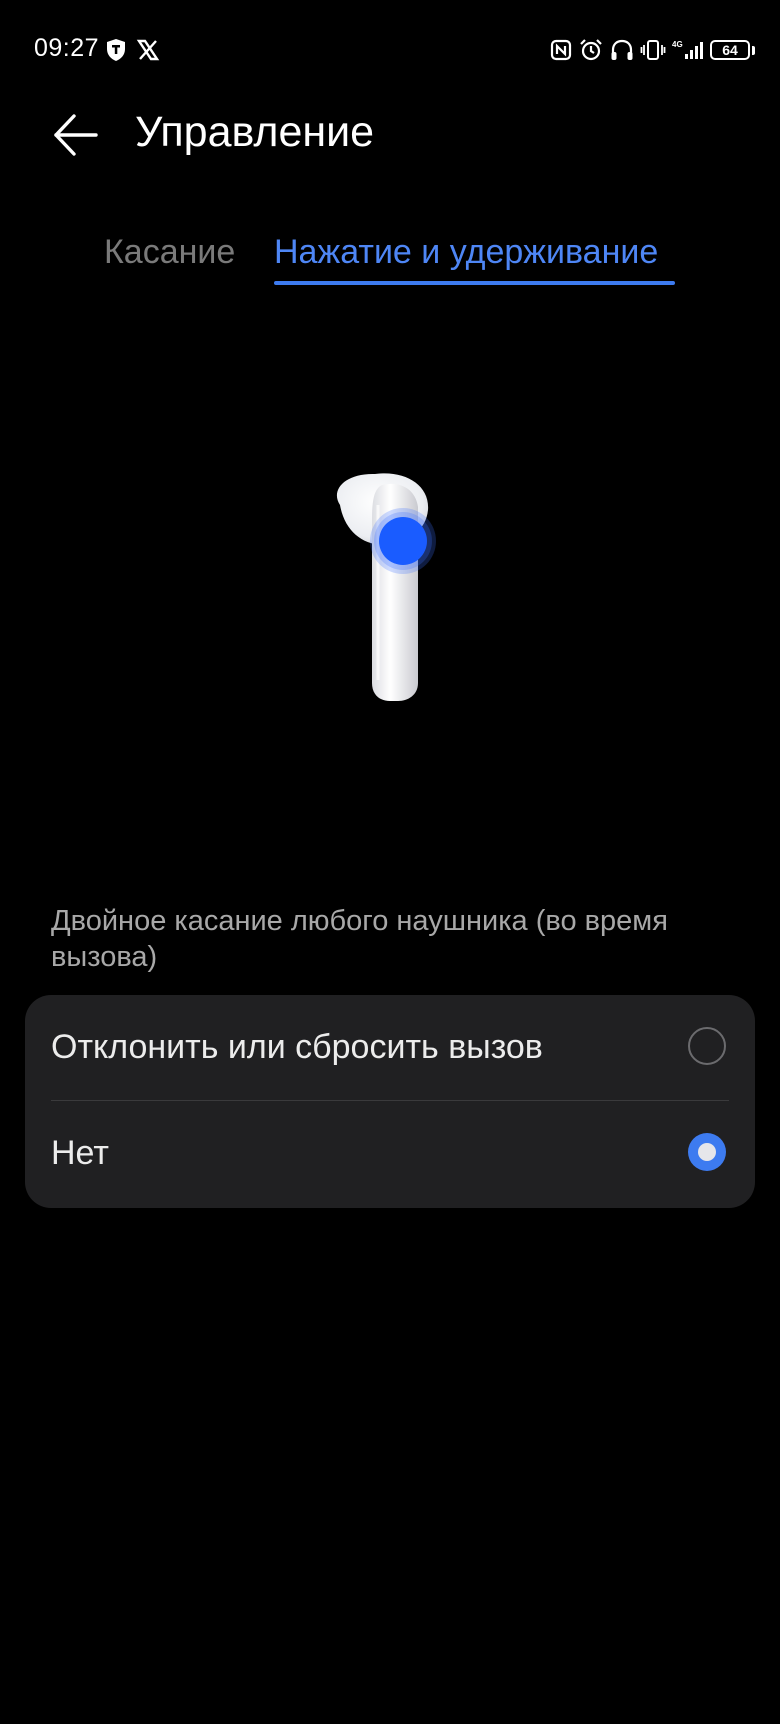 The width and height of the screenshot is (780, 1724). I want to click on option-decline-call: Отклонить или сбросить вызов, so click(390, 1046).